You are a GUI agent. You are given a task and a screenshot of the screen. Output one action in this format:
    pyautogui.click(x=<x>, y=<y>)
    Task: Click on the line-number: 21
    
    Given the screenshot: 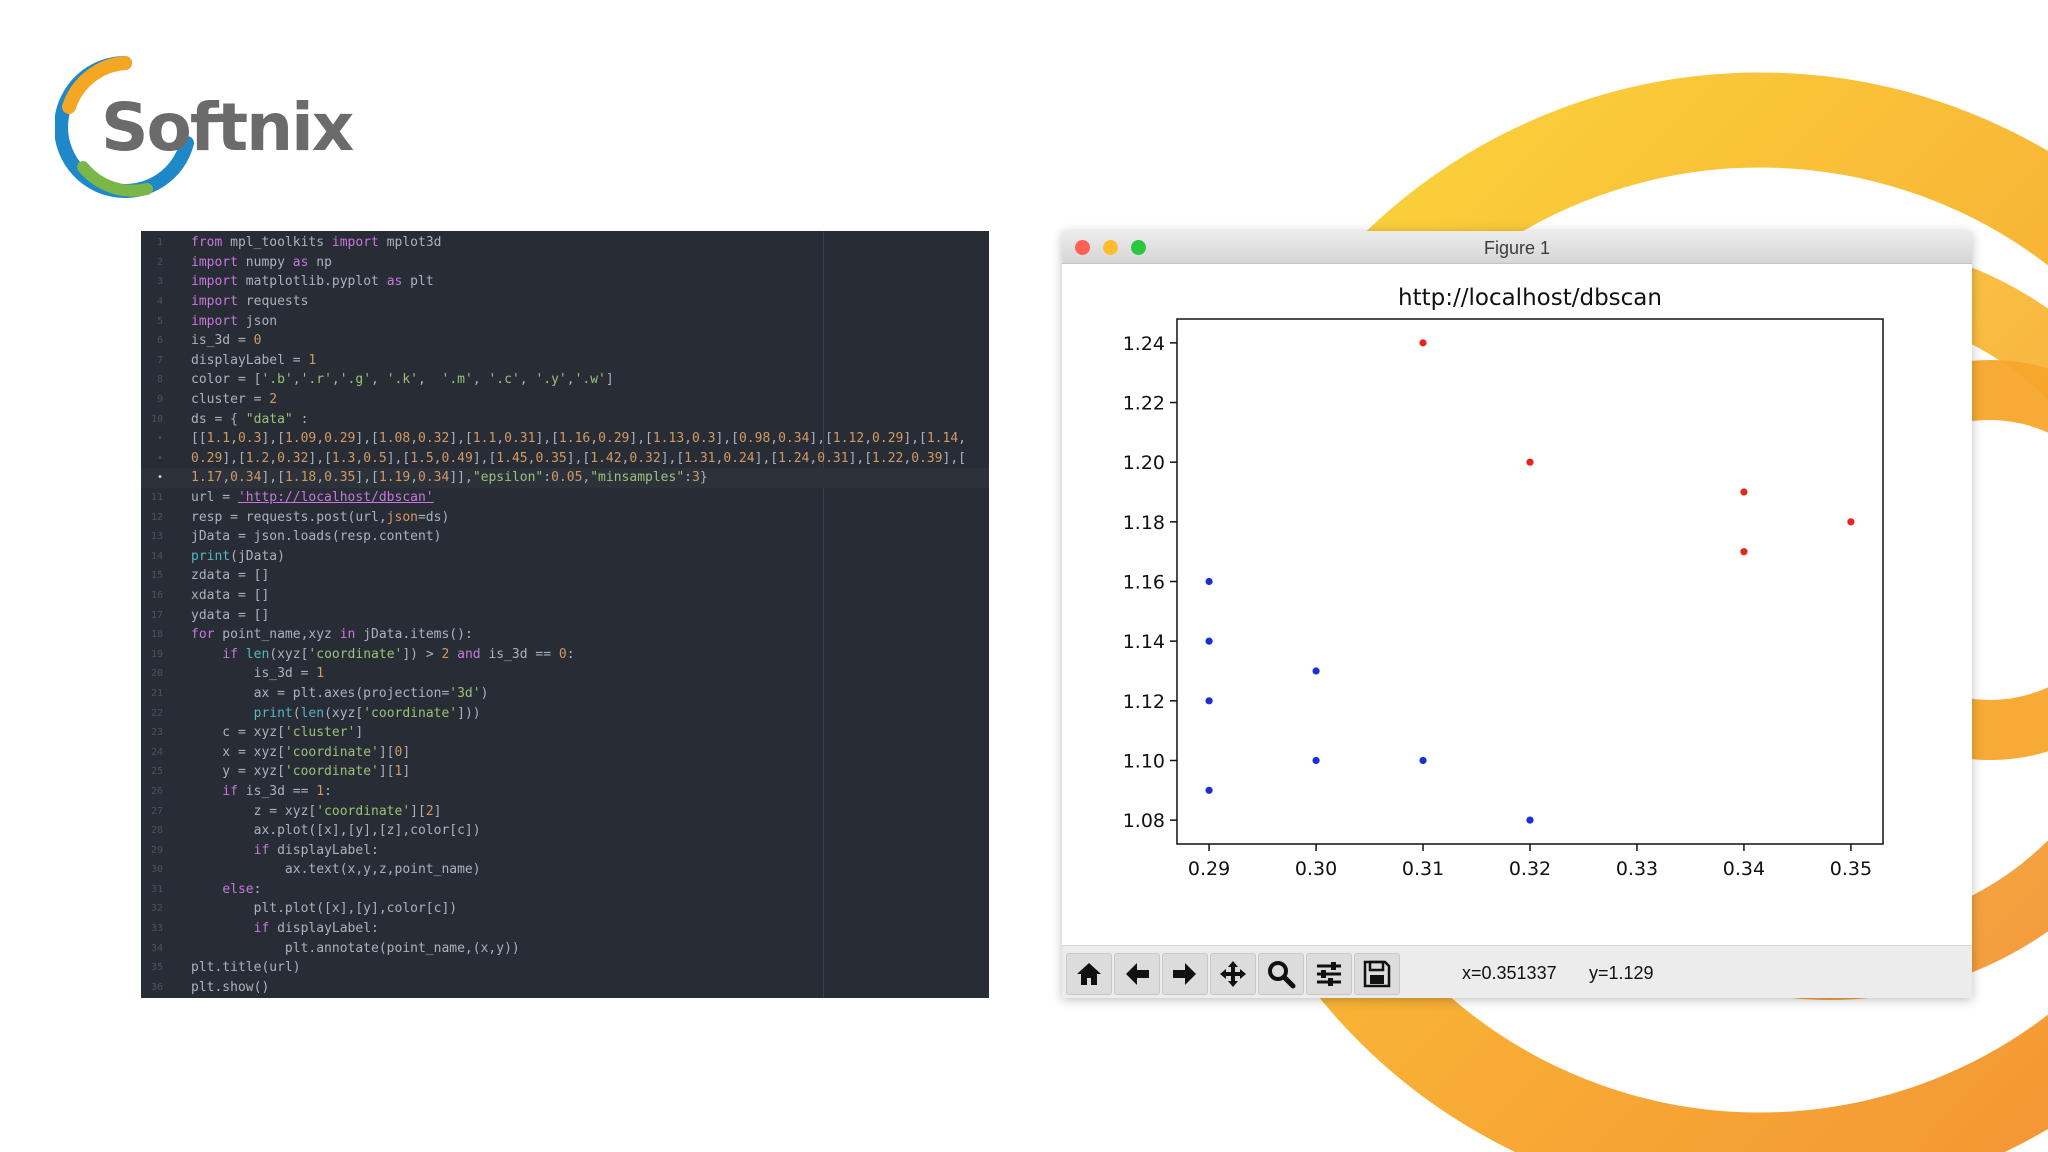 What is the action you would take?
    pyautogui.click(x=156, y=693)
    